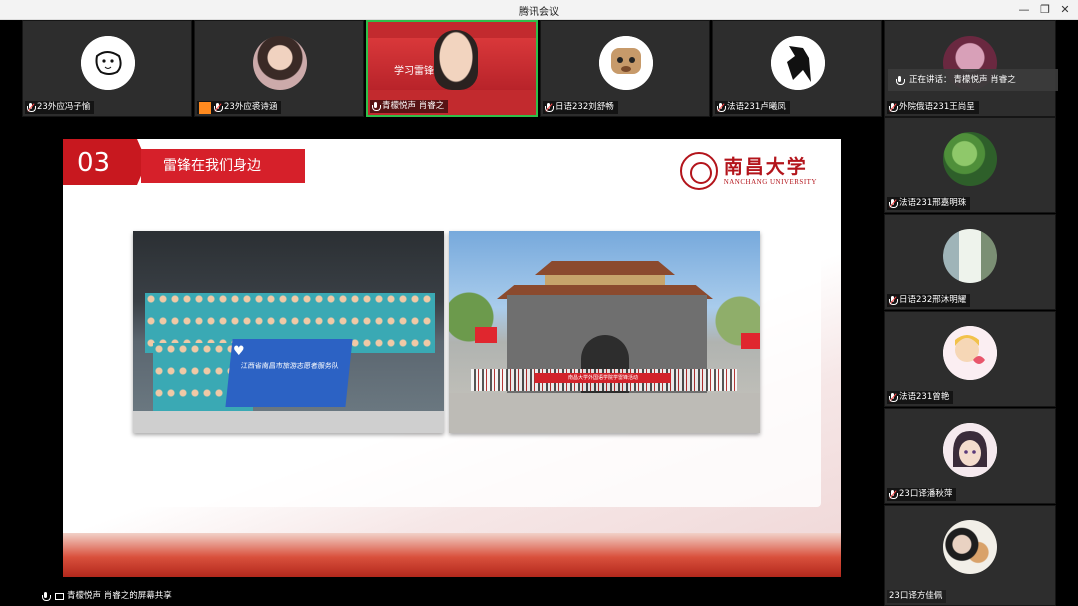 The width and height of the screenshot is (1078, 606). Describe the element at coordinates (60, 107) in the screenshot. I see `participant-name: 23外应冯子愉` at that location.